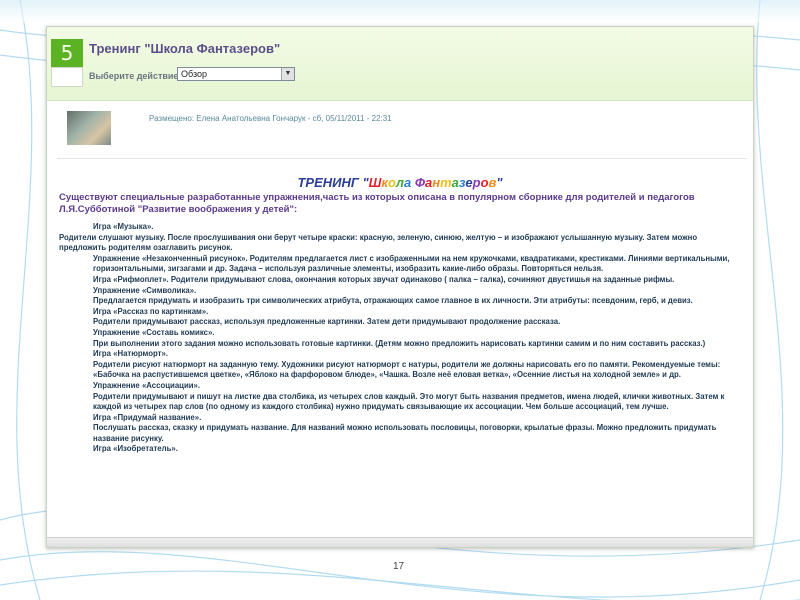 Image resolution: width=800 pixels, height=600 pixels. What do you see at coordinates (420, 182) in the screenshot?
I see `title-letter: Ф` at bounding box center [420, 182].